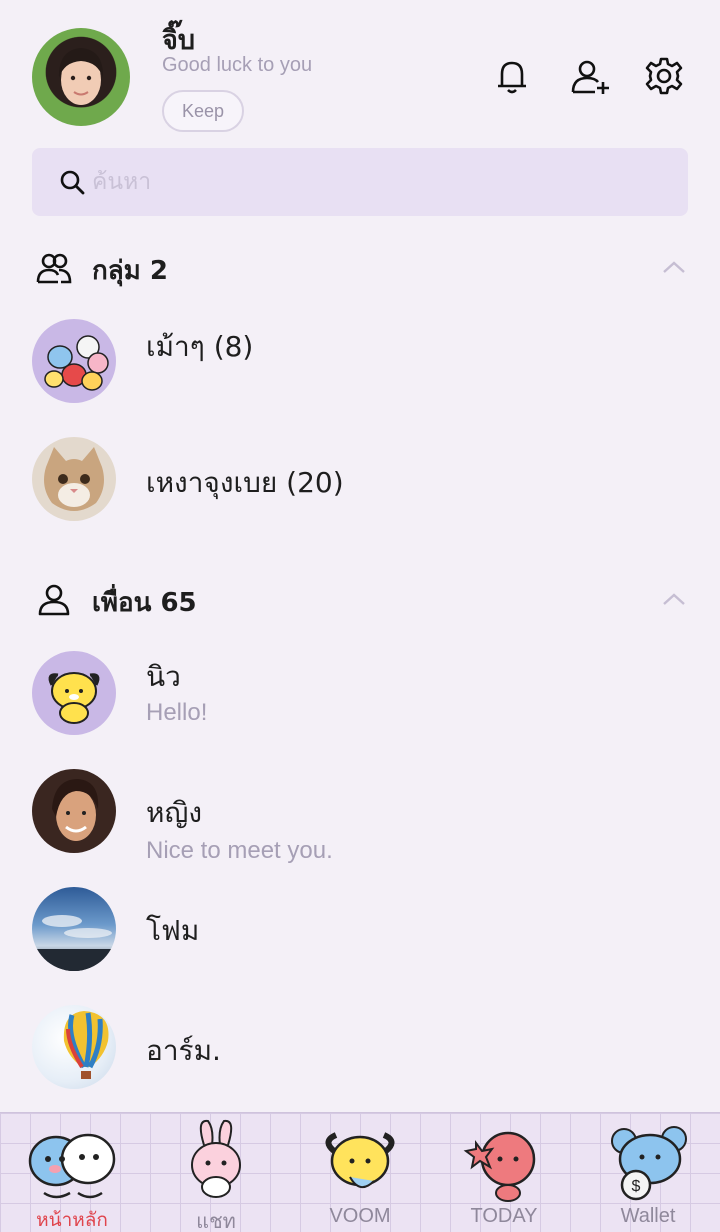  What do you see at coordinates (245, 482) in the screenshot?
I see `group-name: เหงาจุงเบย (20)` at bounding box center [245, 482].